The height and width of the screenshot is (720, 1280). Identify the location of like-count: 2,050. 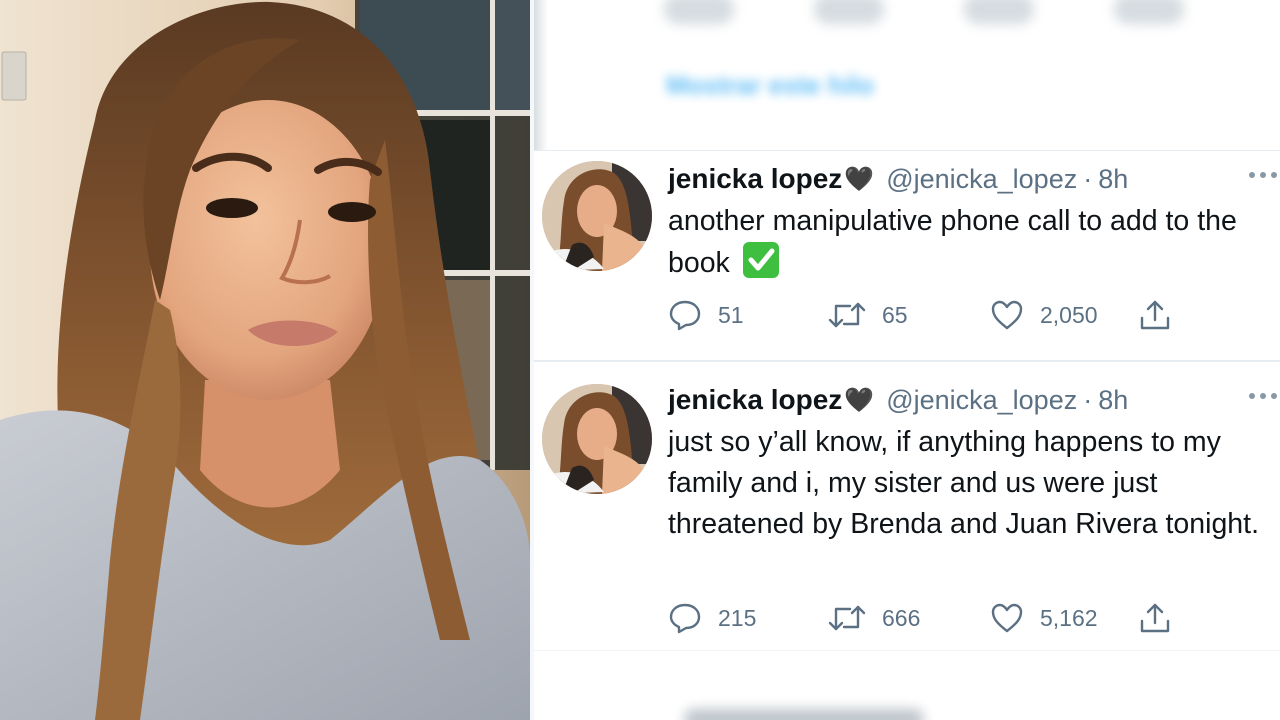
(1069, 314).